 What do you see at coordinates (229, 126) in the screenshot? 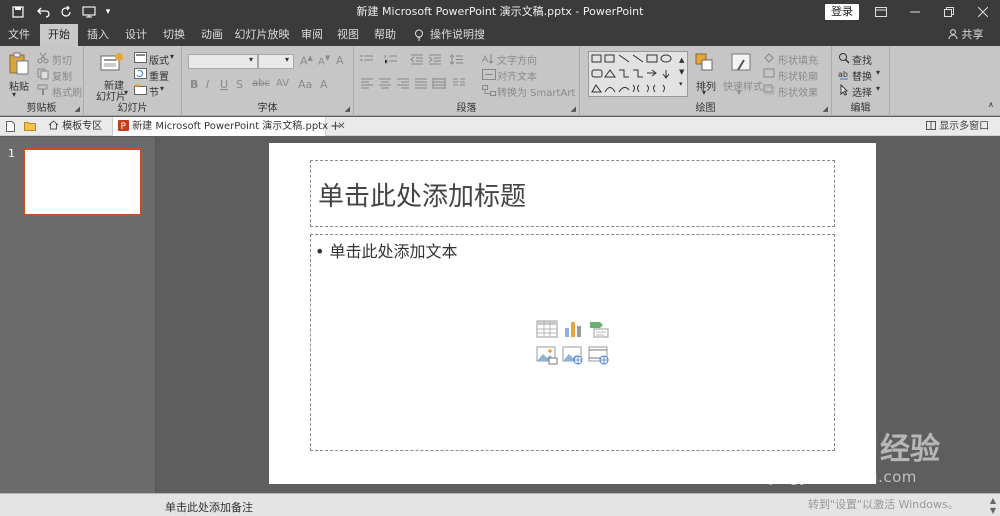
I see `current-file-tab: P 新建 Microsoft PowerPoint 演示文稿.pptx ✕` at bounding box center [229, 126].